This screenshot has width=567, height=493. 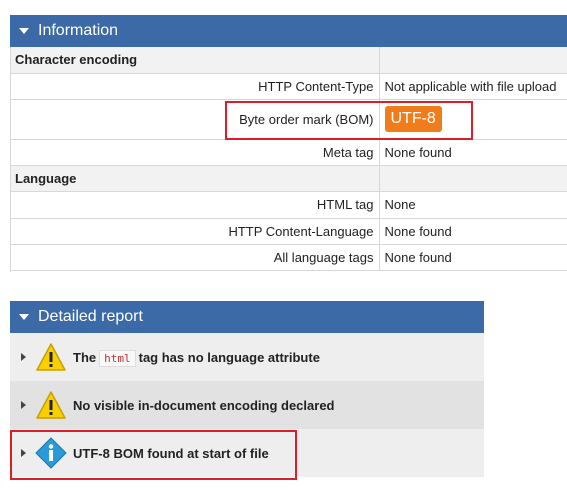 I want to click on information-panel-header: Information, so click(x=288, y=31).